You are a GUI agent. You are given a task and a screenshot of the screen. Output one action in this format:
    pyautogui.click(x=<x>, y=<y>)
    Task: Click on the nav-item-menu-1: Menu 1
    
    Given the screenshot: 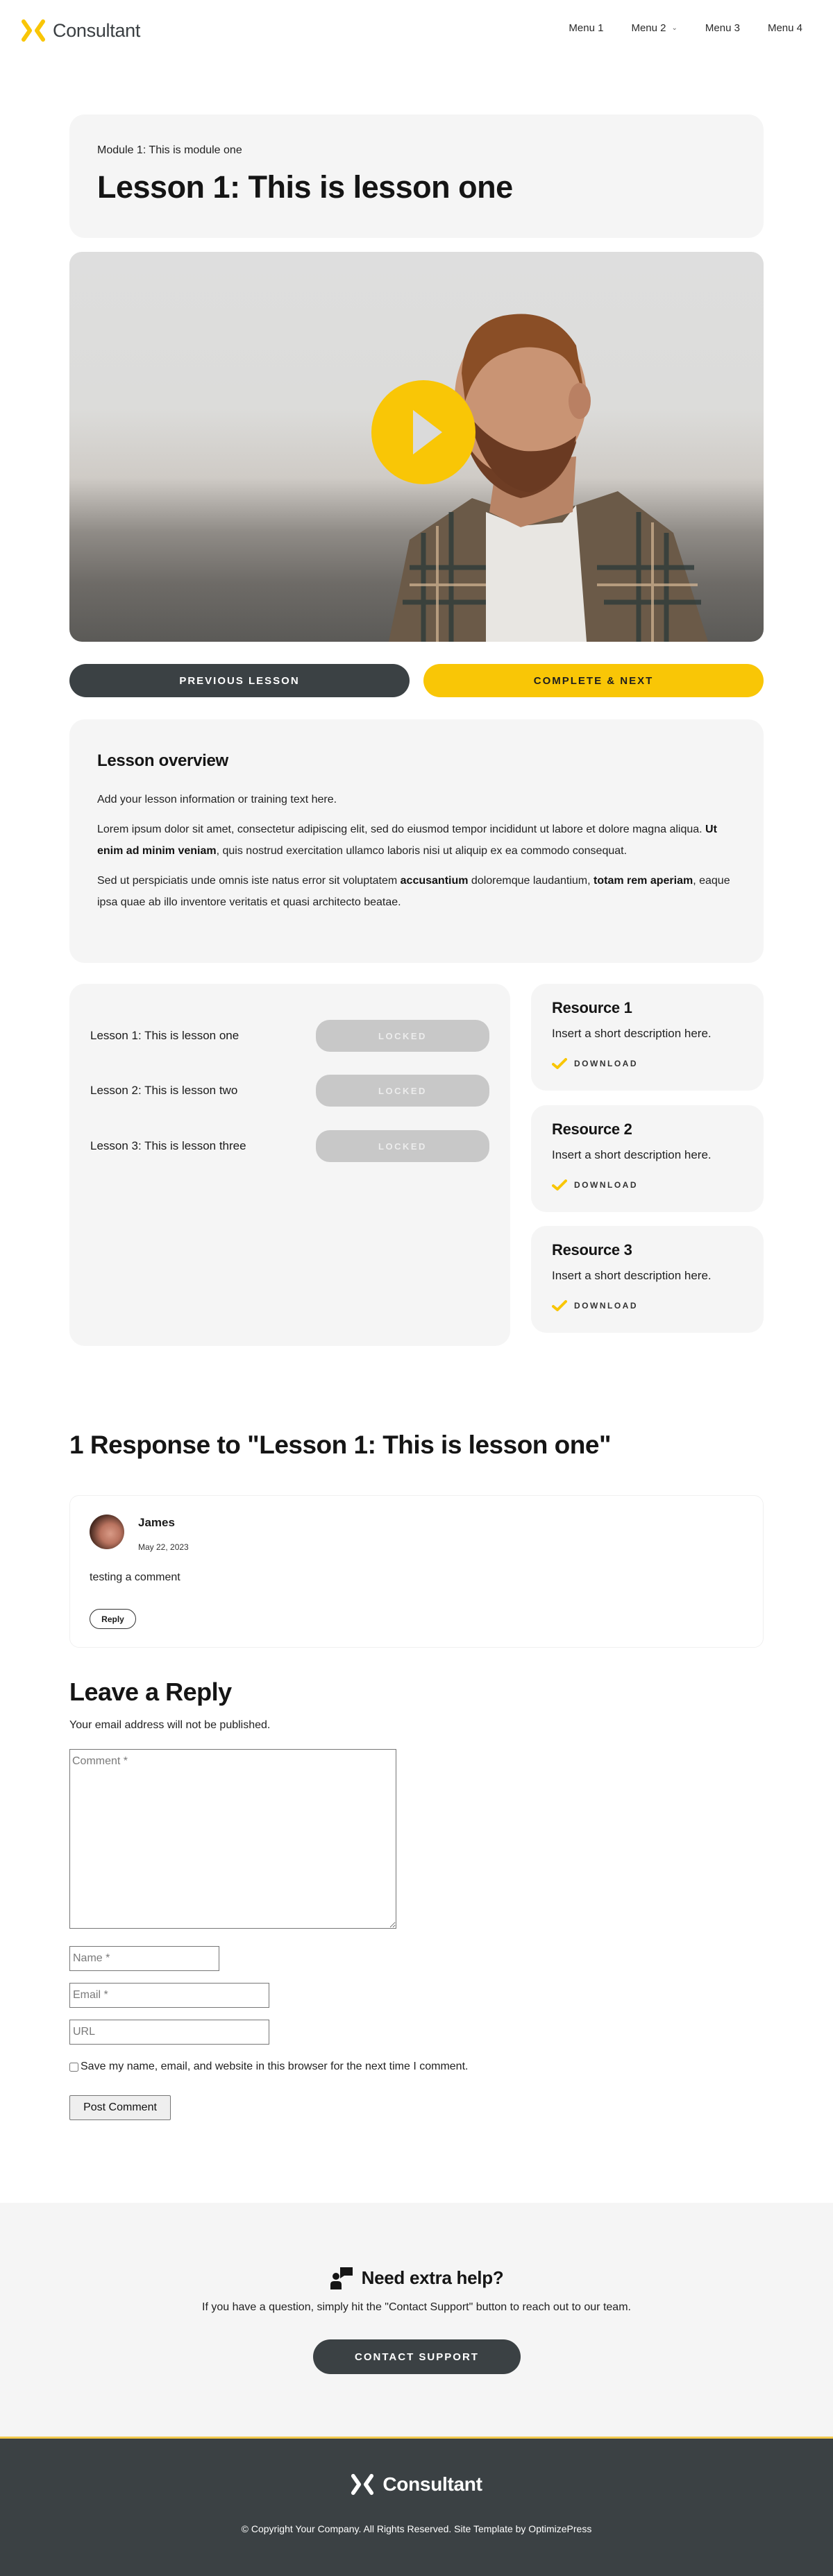 What is the action you would take?
    pyautogui.click(x=586, y=28)
    